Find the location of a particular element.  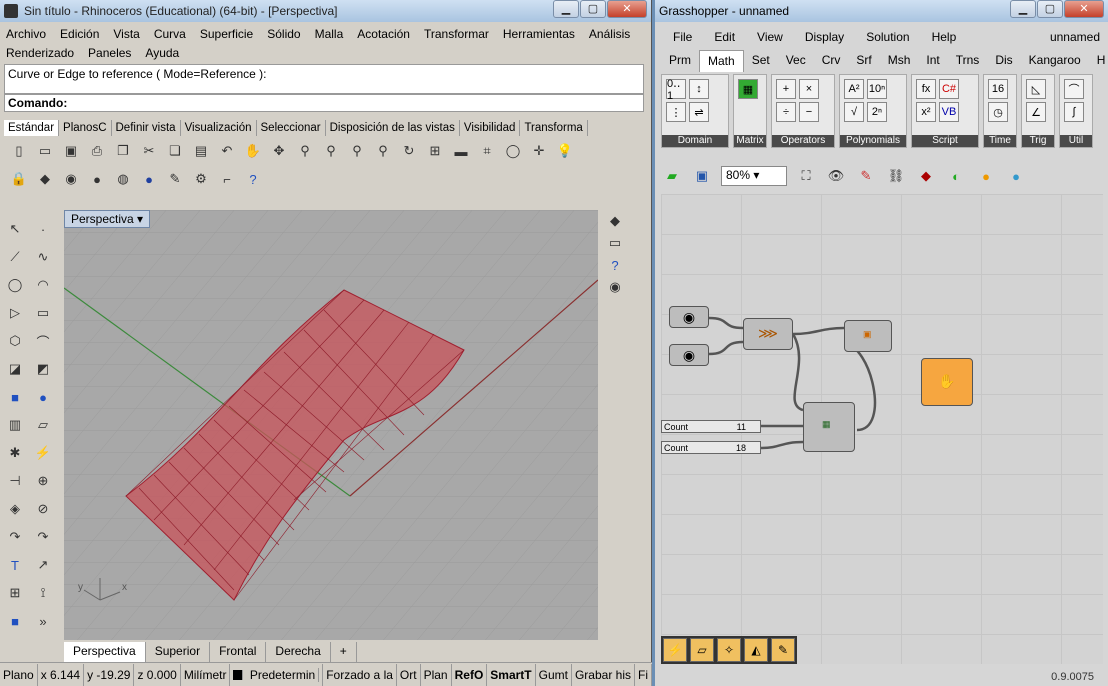

status-planar: Plan is located at coordinates (436, 674).